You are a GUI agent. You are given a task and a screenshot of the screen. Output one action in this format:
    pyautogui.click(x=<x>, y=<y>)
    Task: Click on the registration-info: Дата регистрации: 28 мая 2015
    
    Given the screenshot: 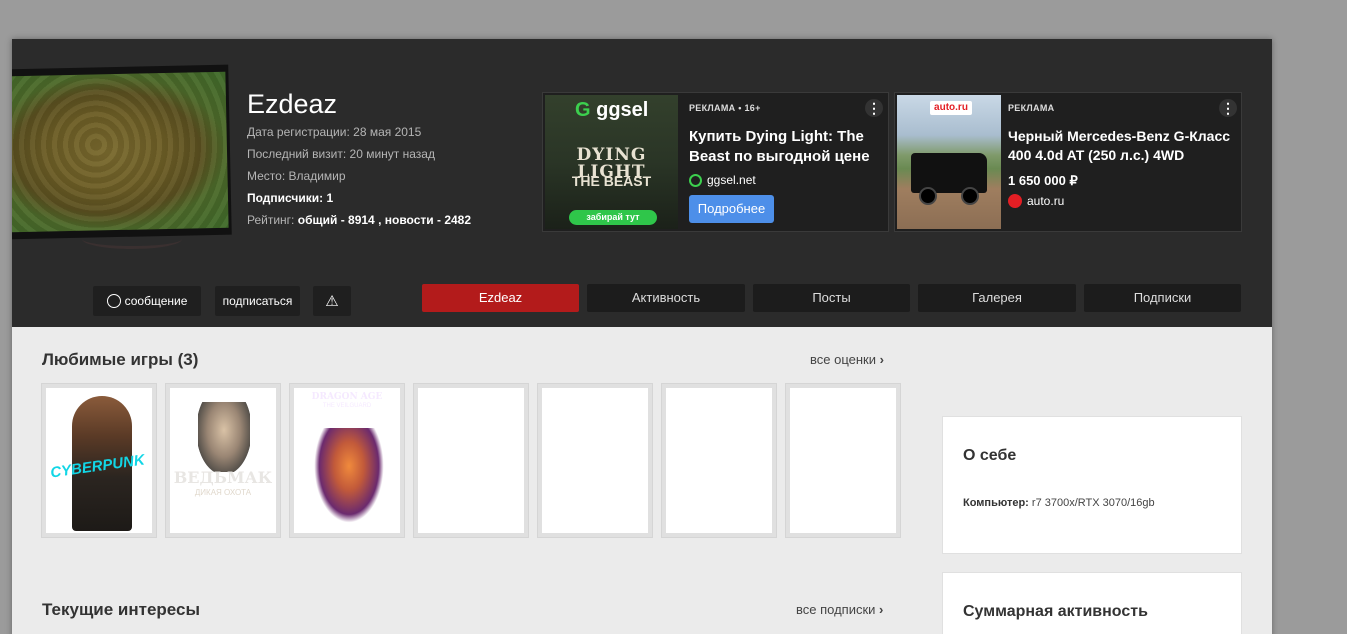 What is the action you would take?
    pyautogui.click(x=334, y=132)
    